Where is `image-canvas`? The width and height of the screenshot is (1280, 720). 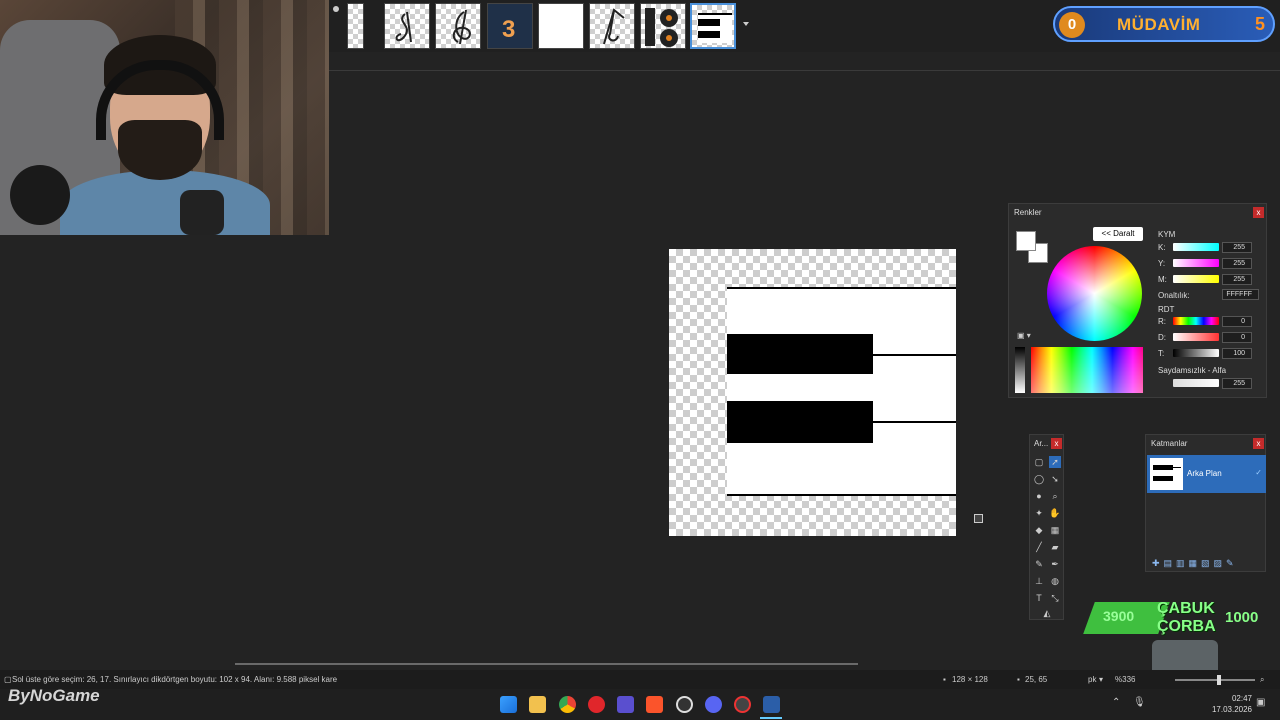 image-canvas is located at coordinates (812, 392).